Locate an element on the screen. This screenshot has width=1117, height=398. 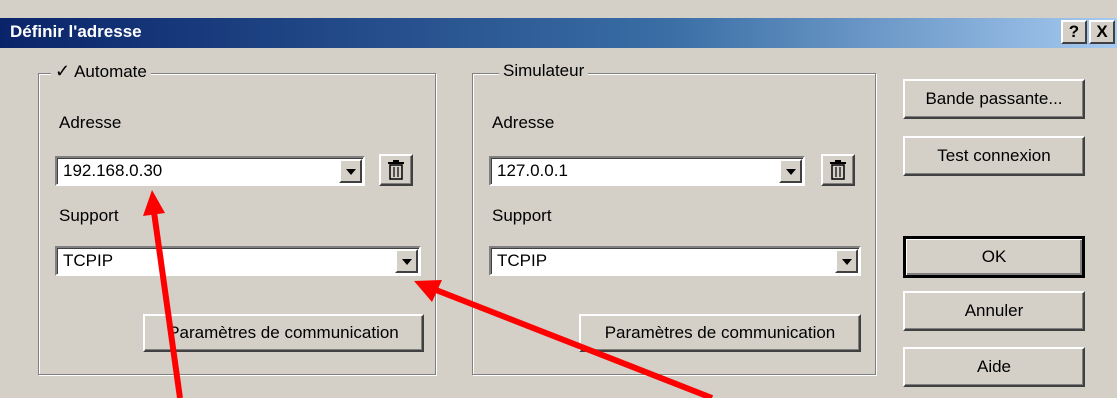
close-title-button: X is located at coordinates (1102, 32).